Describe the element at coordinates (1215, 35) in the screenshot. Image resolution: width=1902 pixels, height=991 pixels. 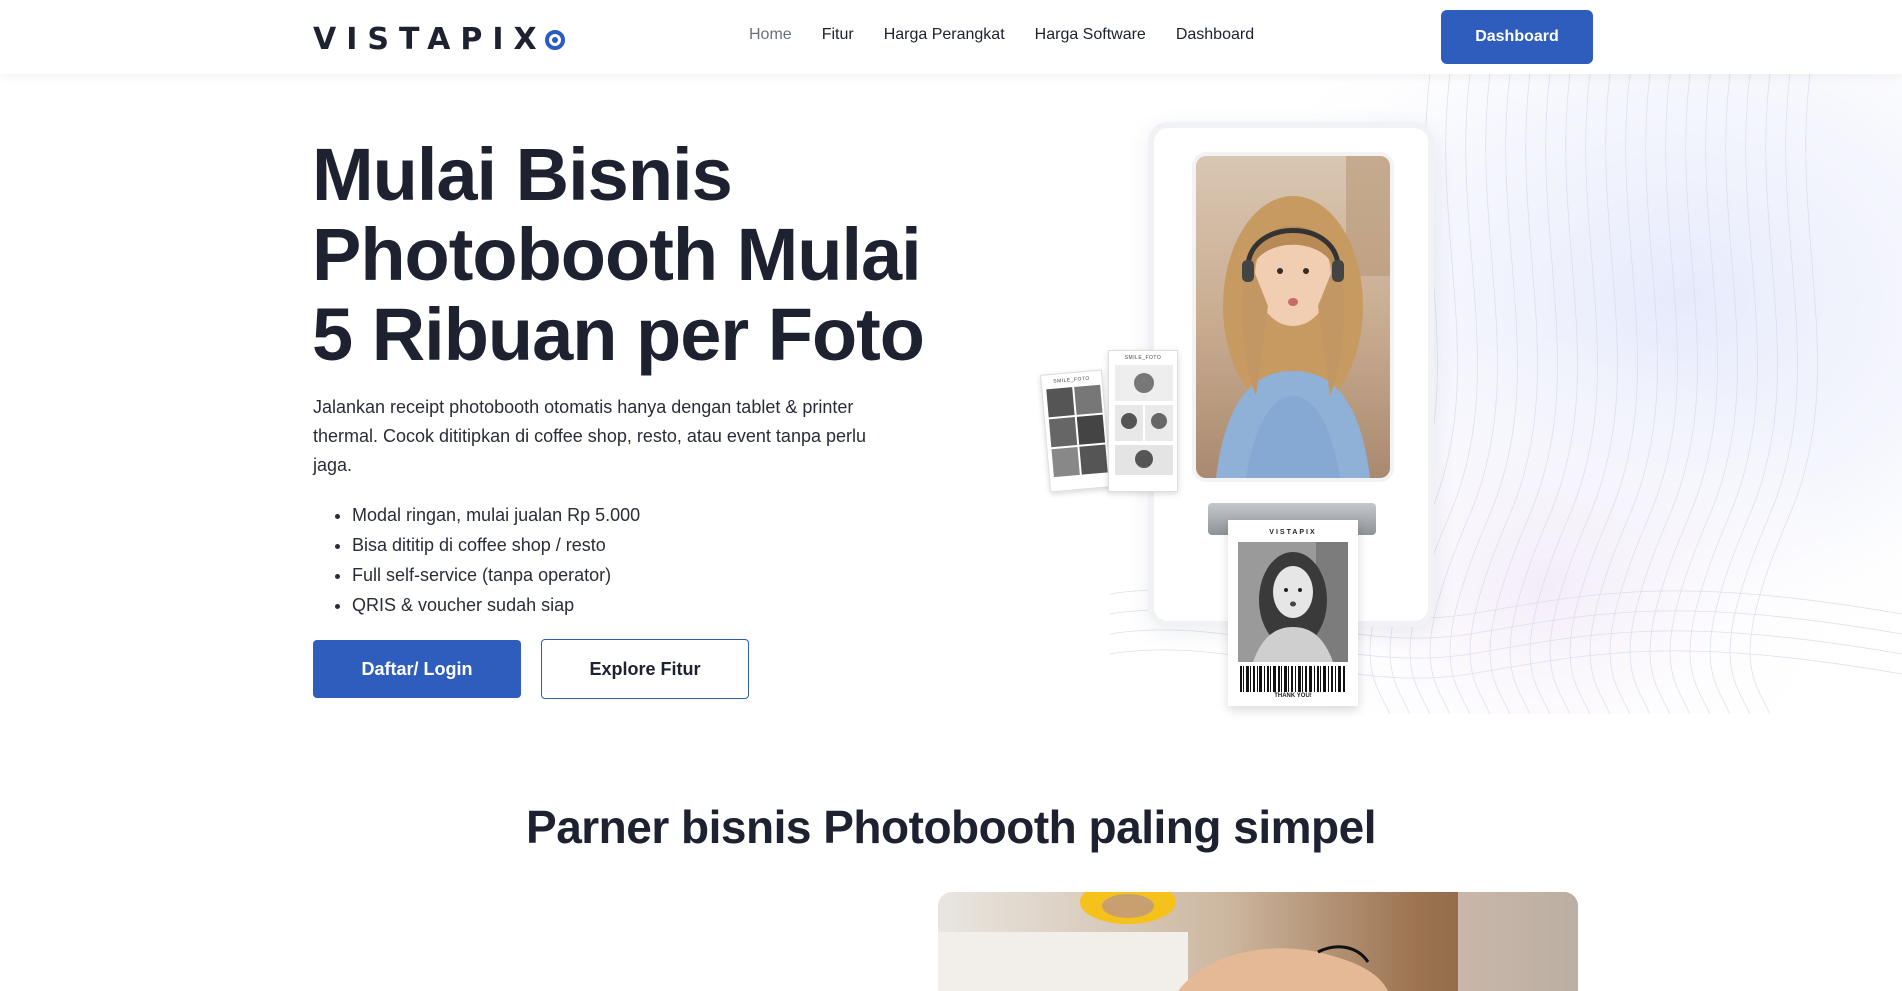
I see `nav-dashboard: Dashboard` at that location.